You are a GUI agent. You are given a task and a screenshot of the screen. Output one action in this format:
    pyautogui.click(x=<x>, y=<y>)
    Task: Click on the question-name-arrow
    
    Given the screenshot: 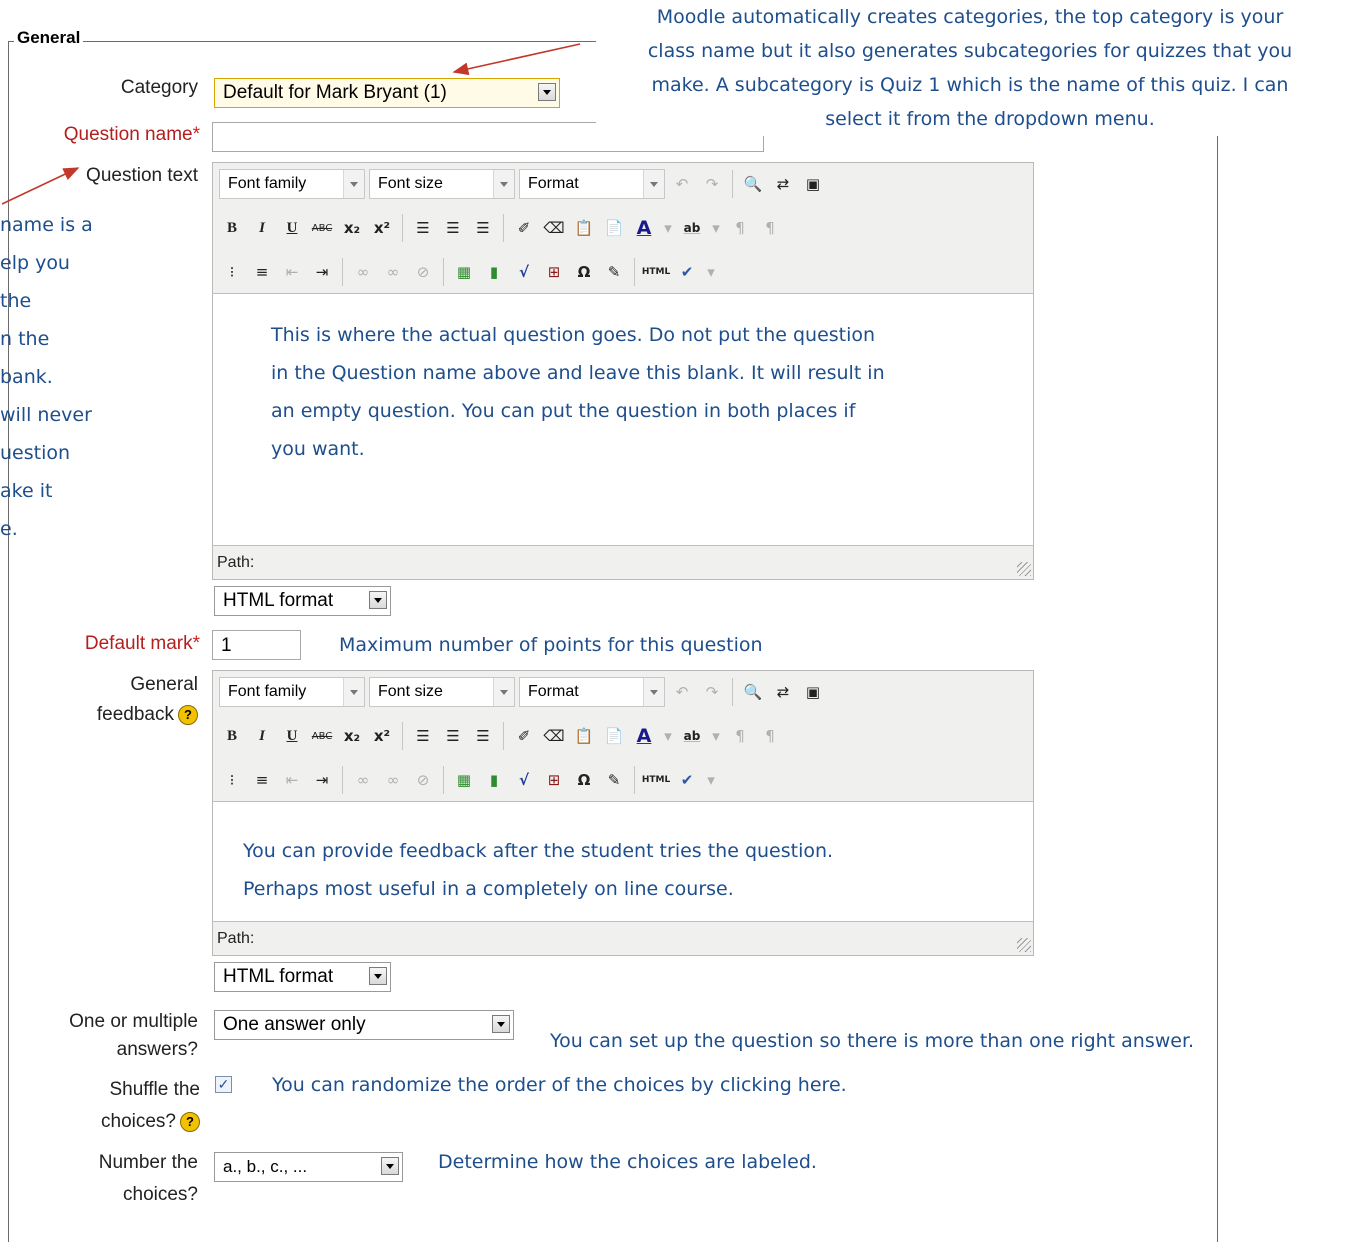 What is the action you would take?
    pyautogui.click(x=40, y=186)
    